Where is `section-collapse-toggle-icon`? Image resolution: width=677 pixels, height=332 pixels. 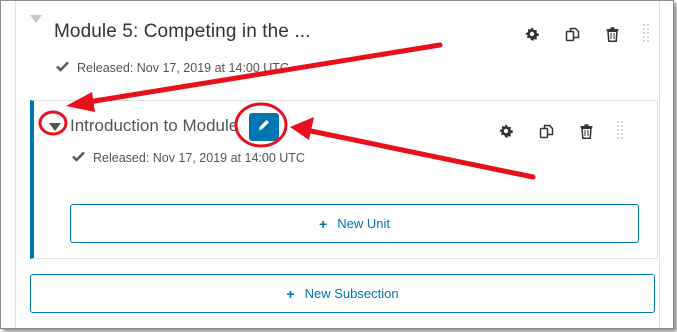
section-collapse-toggle-icon is located at coordinates (36, 19).